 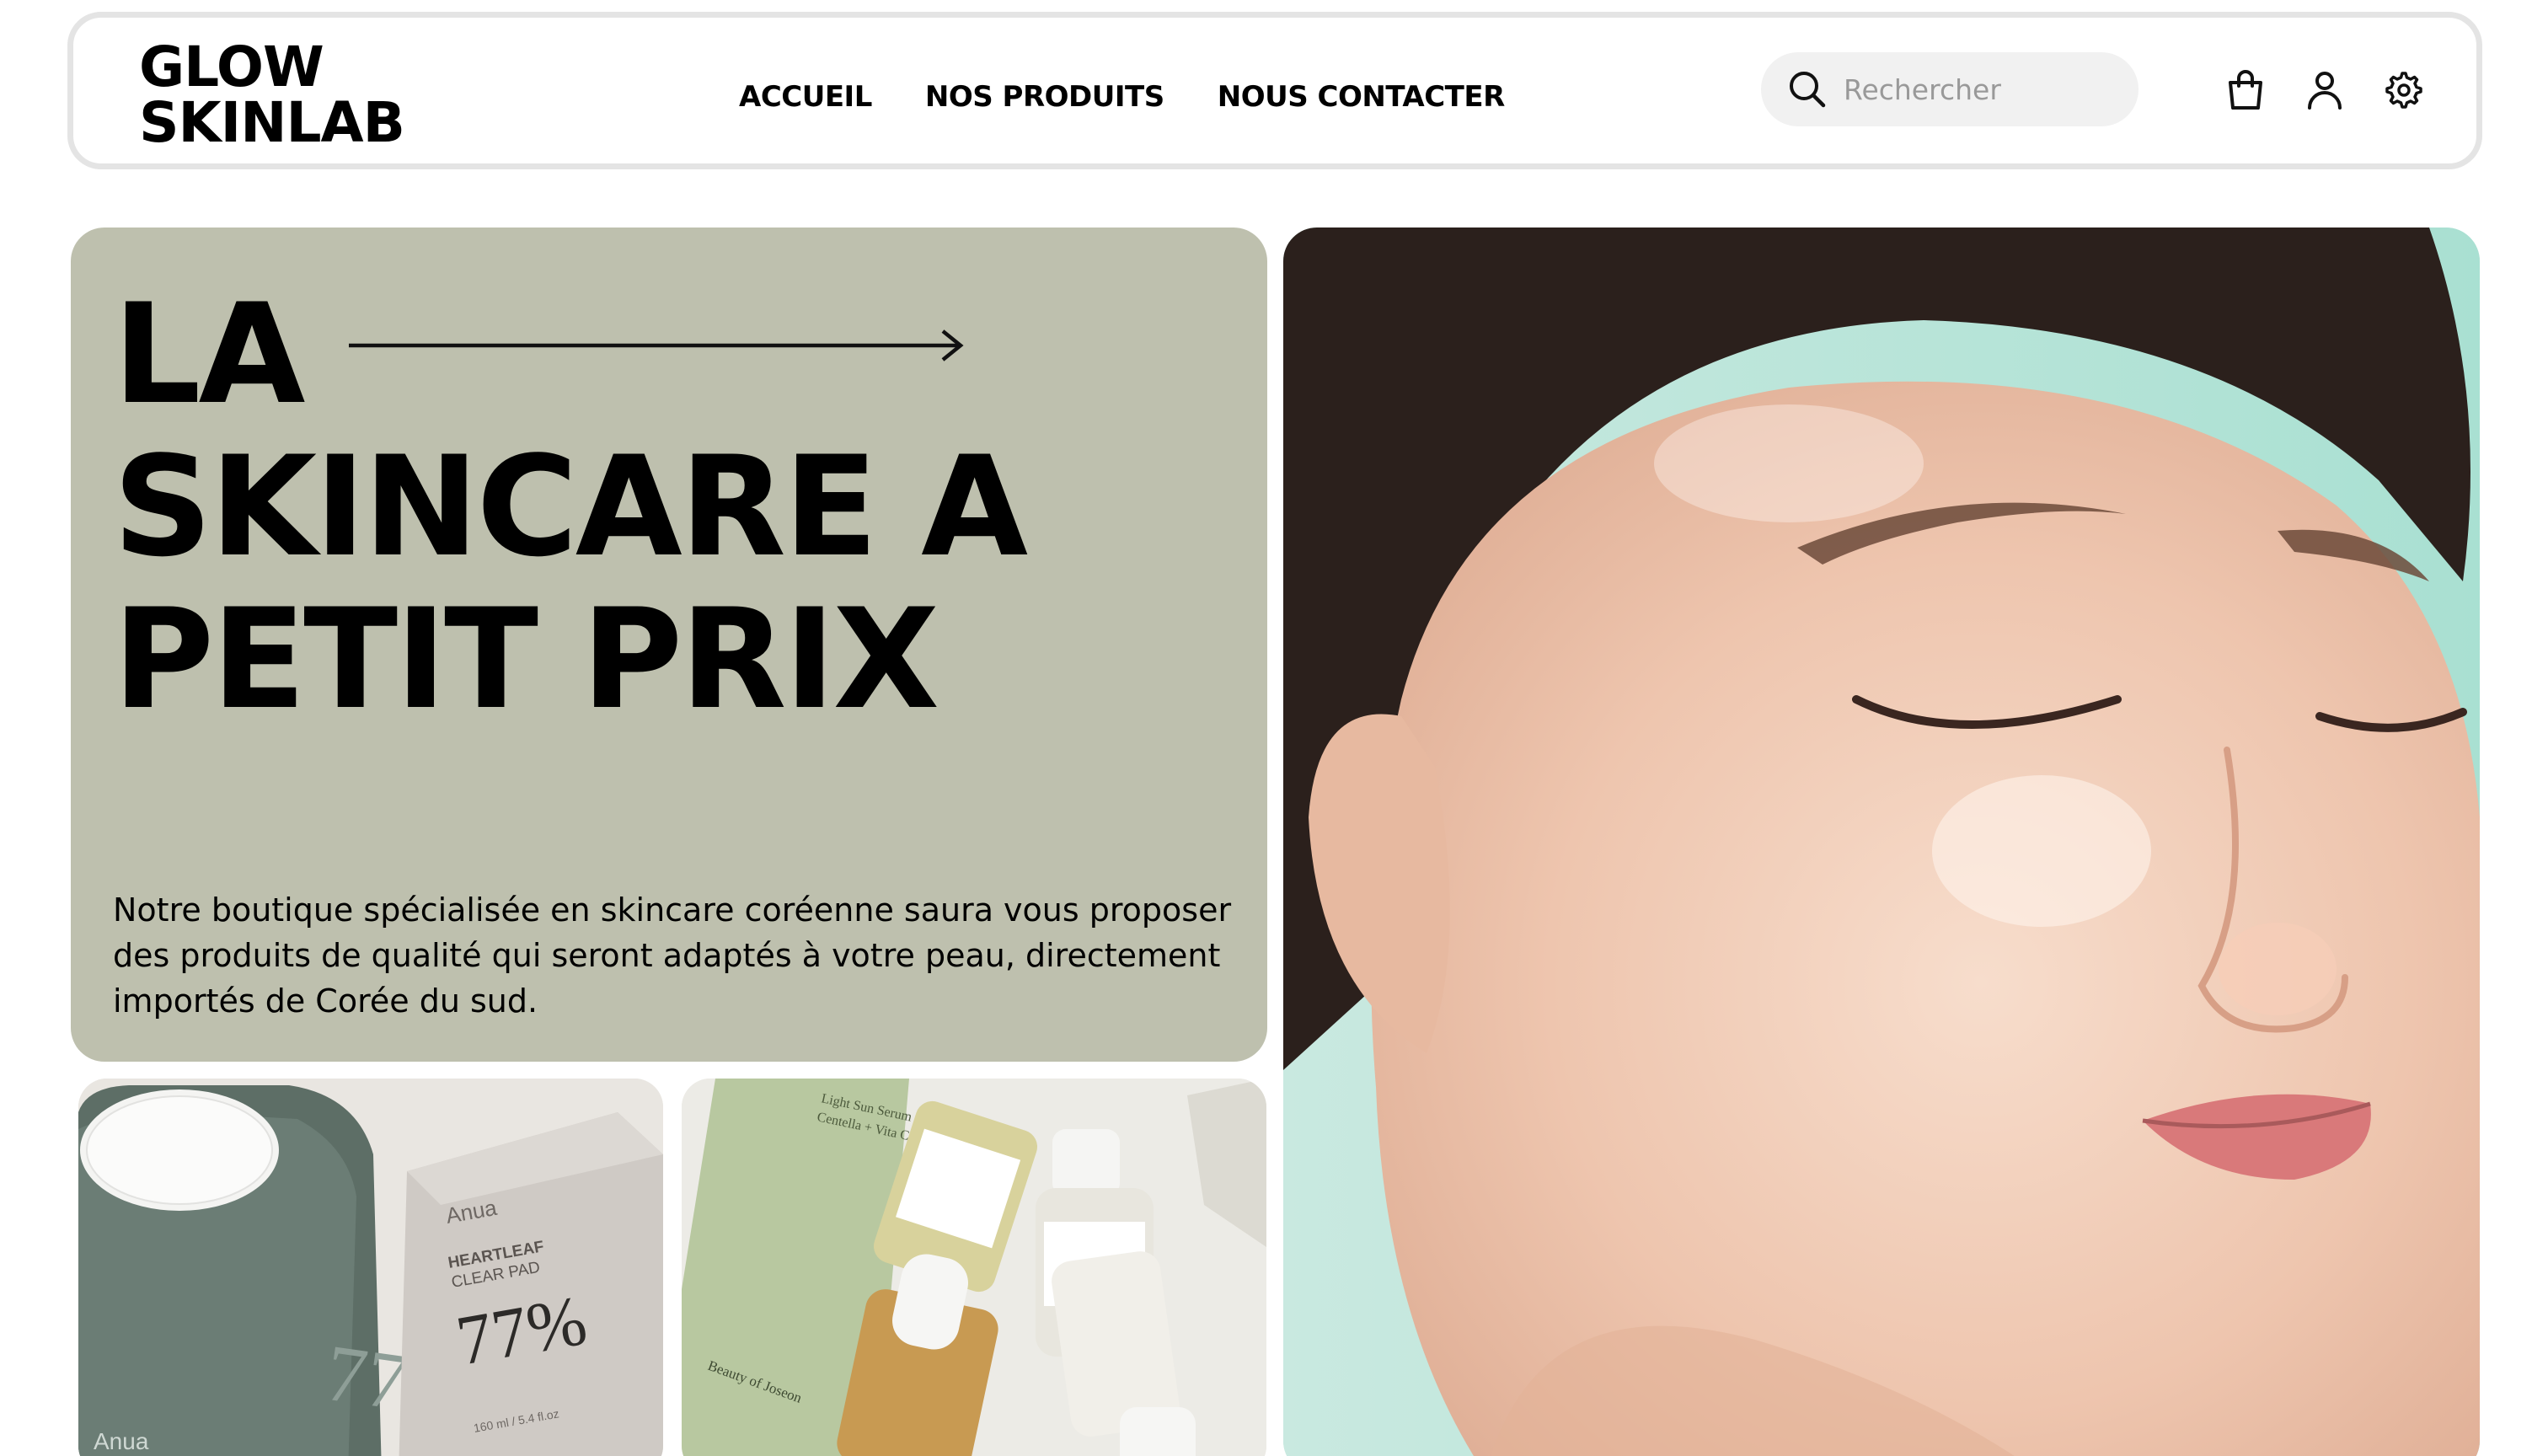 I want to click on main-navigation: ACCUEIL NOS PRODUITS NOUS CONTACTER, so click(x=1148, y=97).